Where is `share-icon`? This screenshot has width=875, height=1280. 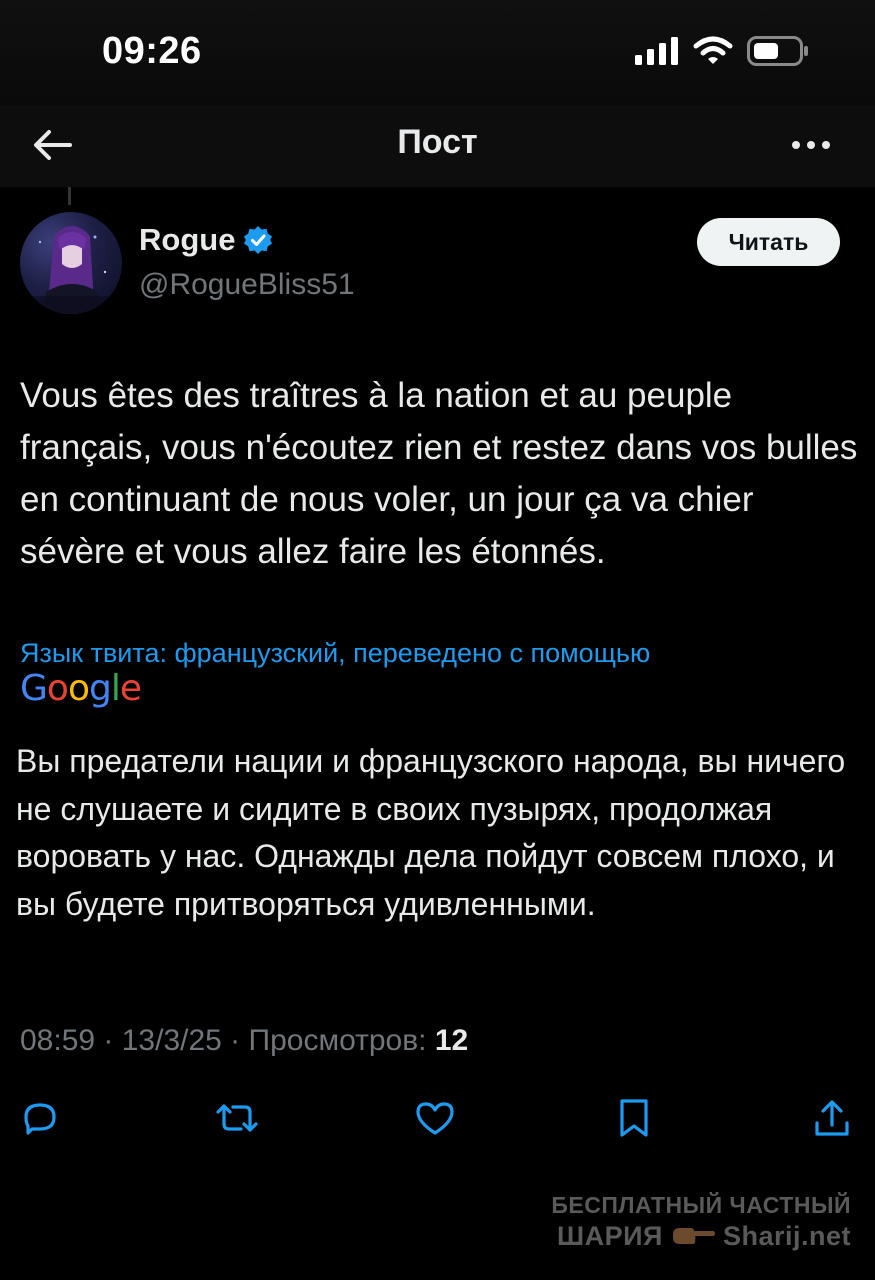 share-icon is located at coordinates (832, 1118).